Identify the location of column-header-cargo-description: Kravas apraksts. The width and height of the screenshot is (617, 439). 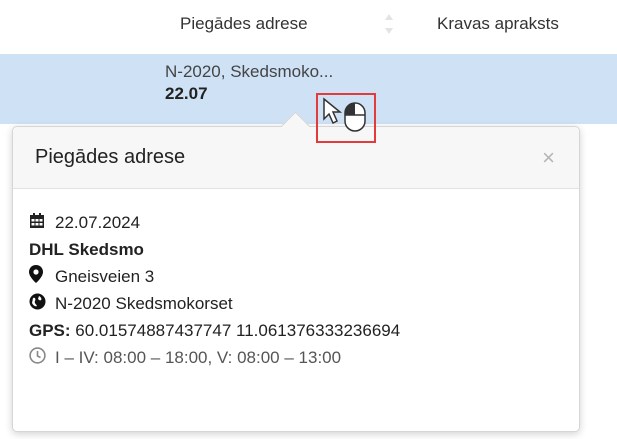
(498, 24).